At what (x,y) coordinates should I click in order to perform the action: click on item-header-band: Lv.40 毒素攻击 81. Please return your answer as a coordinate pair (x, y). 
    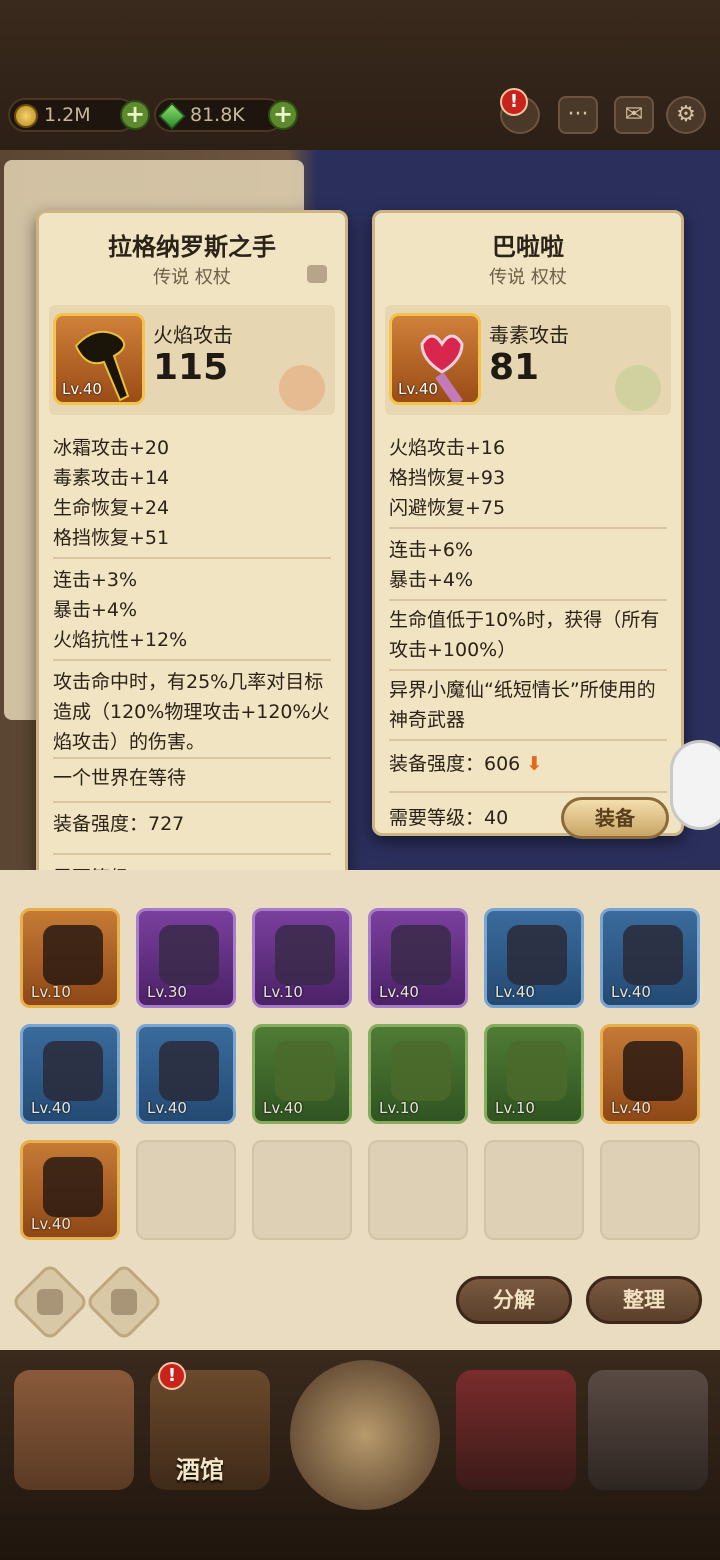
    Looking at the image, I should click on (528, 360).